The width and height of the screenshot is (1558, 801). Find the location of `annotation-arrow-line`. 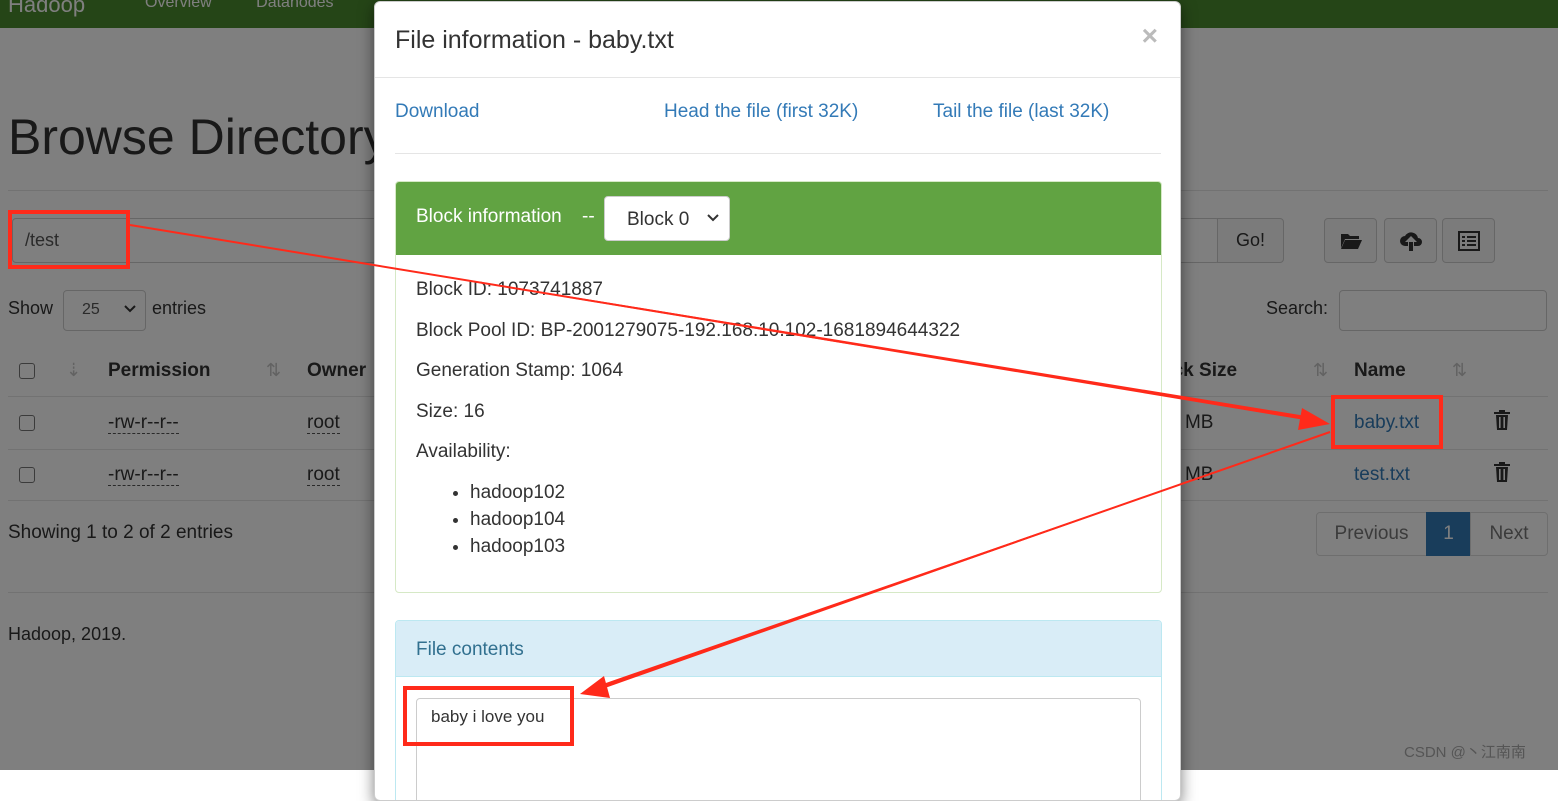

annotation-arrow-line is located at coordinates (967, 559).